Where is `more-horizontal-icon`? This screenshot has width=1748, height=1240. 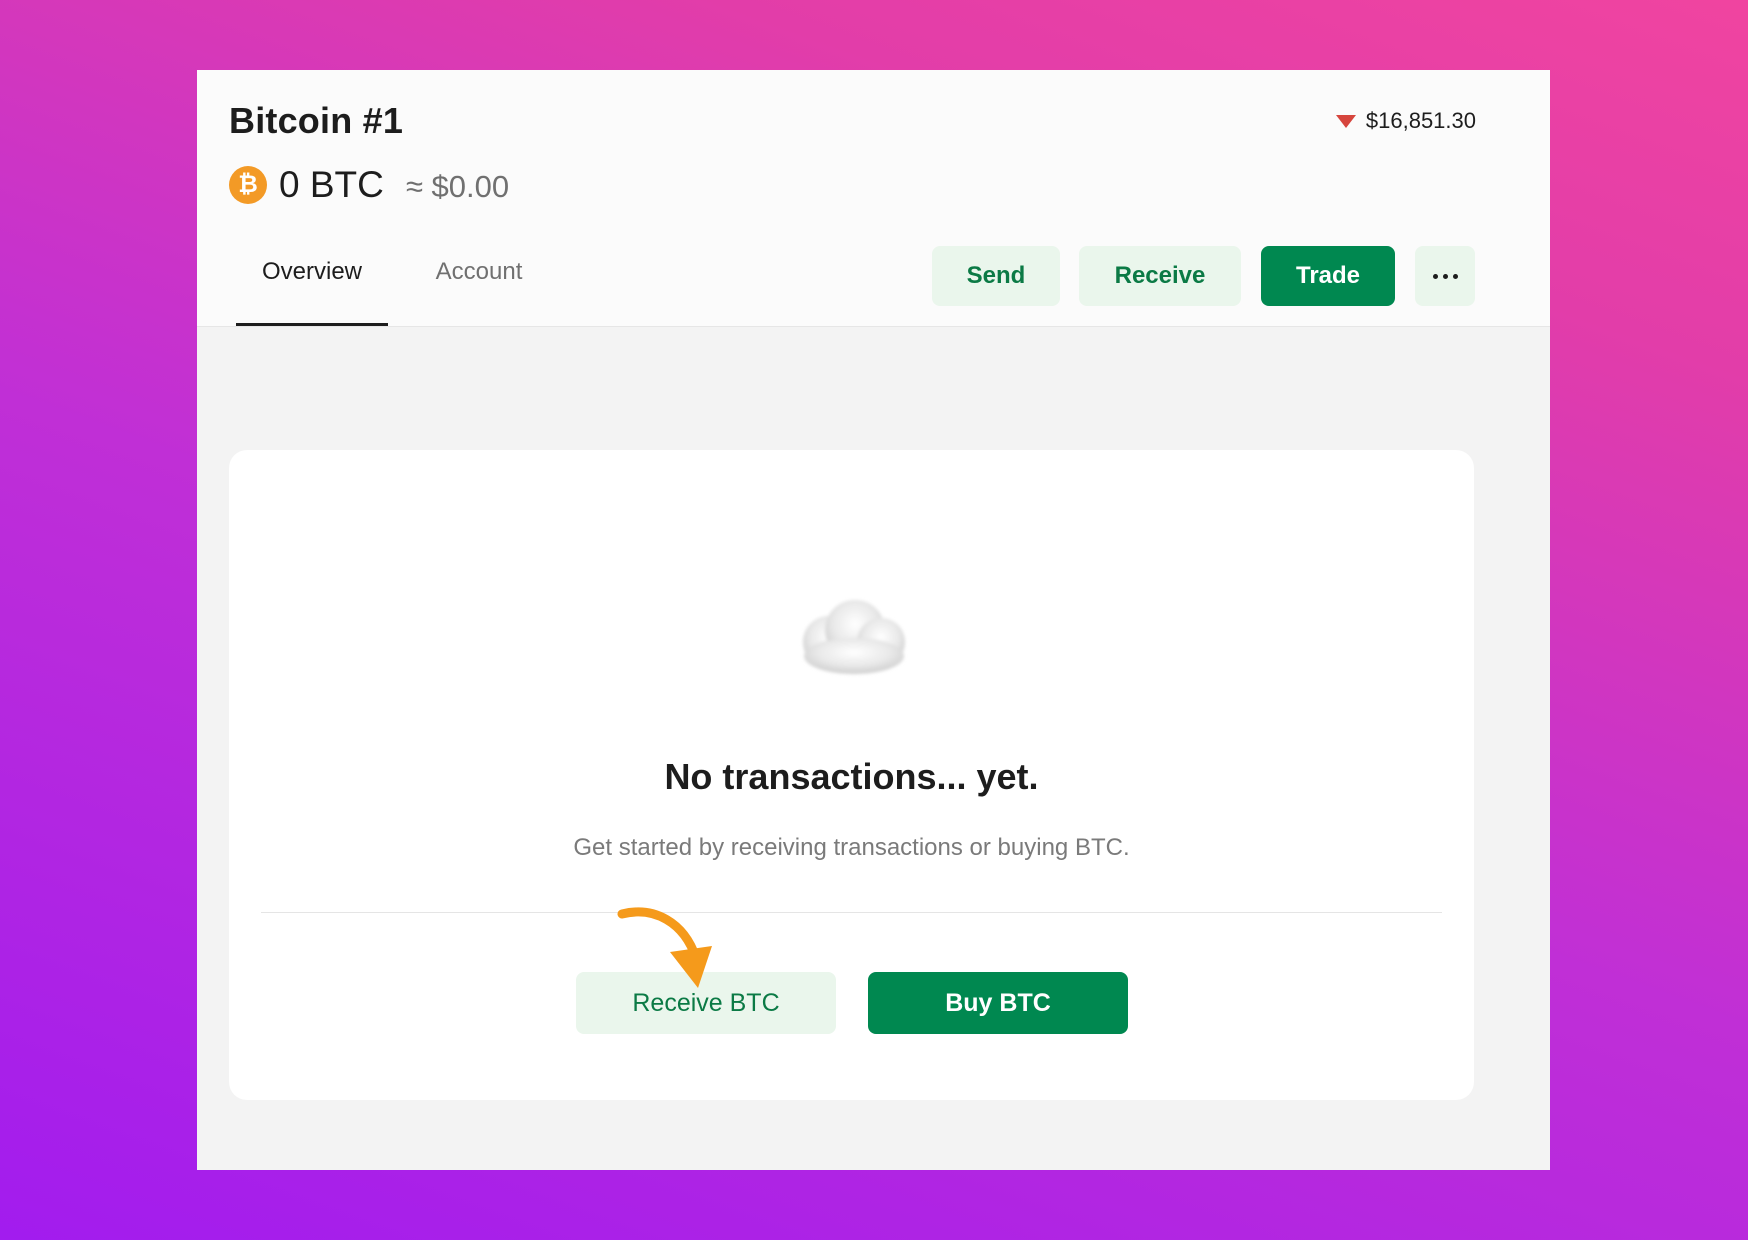 more-horizontal-icon is located at coordinates (1445, 276).